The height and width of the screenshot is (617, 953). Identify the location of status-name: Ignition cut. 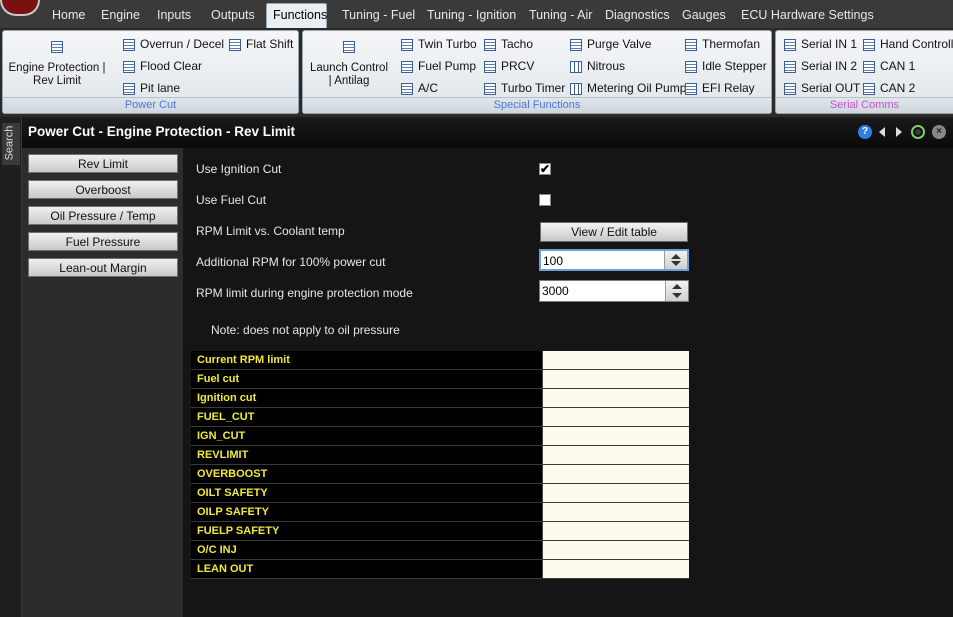
(367, 398).